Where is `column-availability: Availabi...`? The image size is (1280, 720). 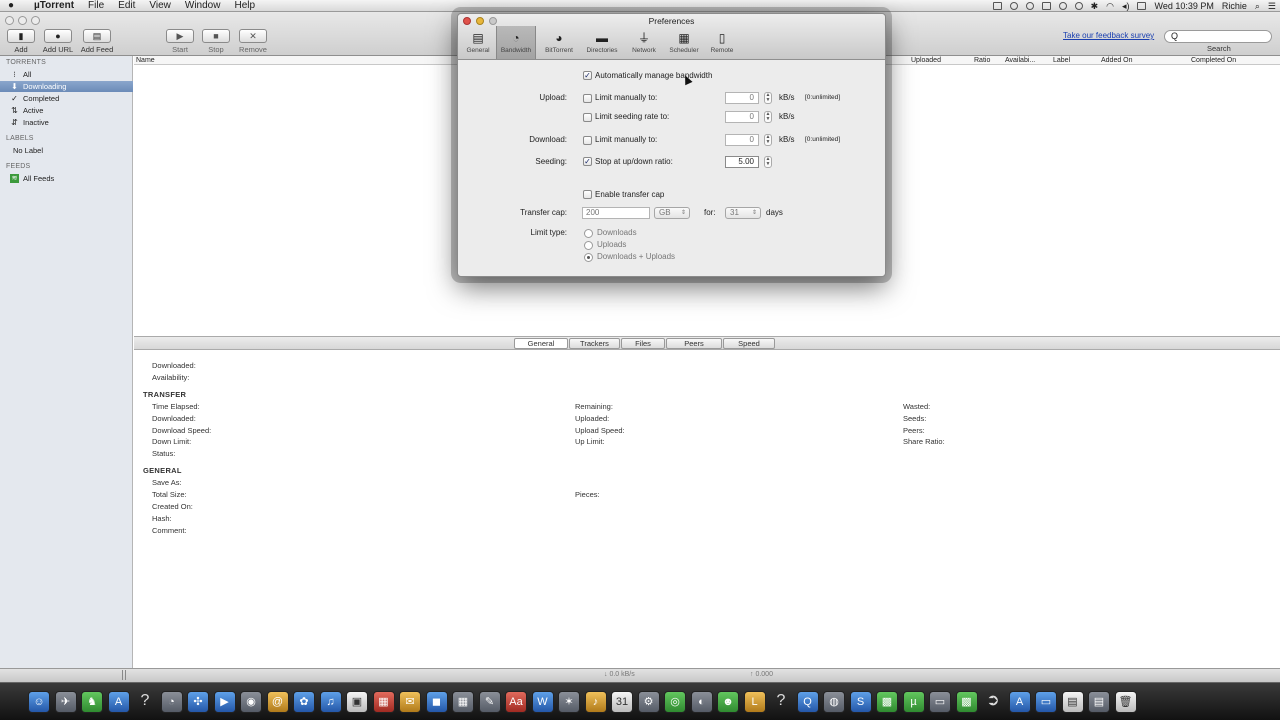
column-availability: Availabi... is located at coordinates (1020, 60).